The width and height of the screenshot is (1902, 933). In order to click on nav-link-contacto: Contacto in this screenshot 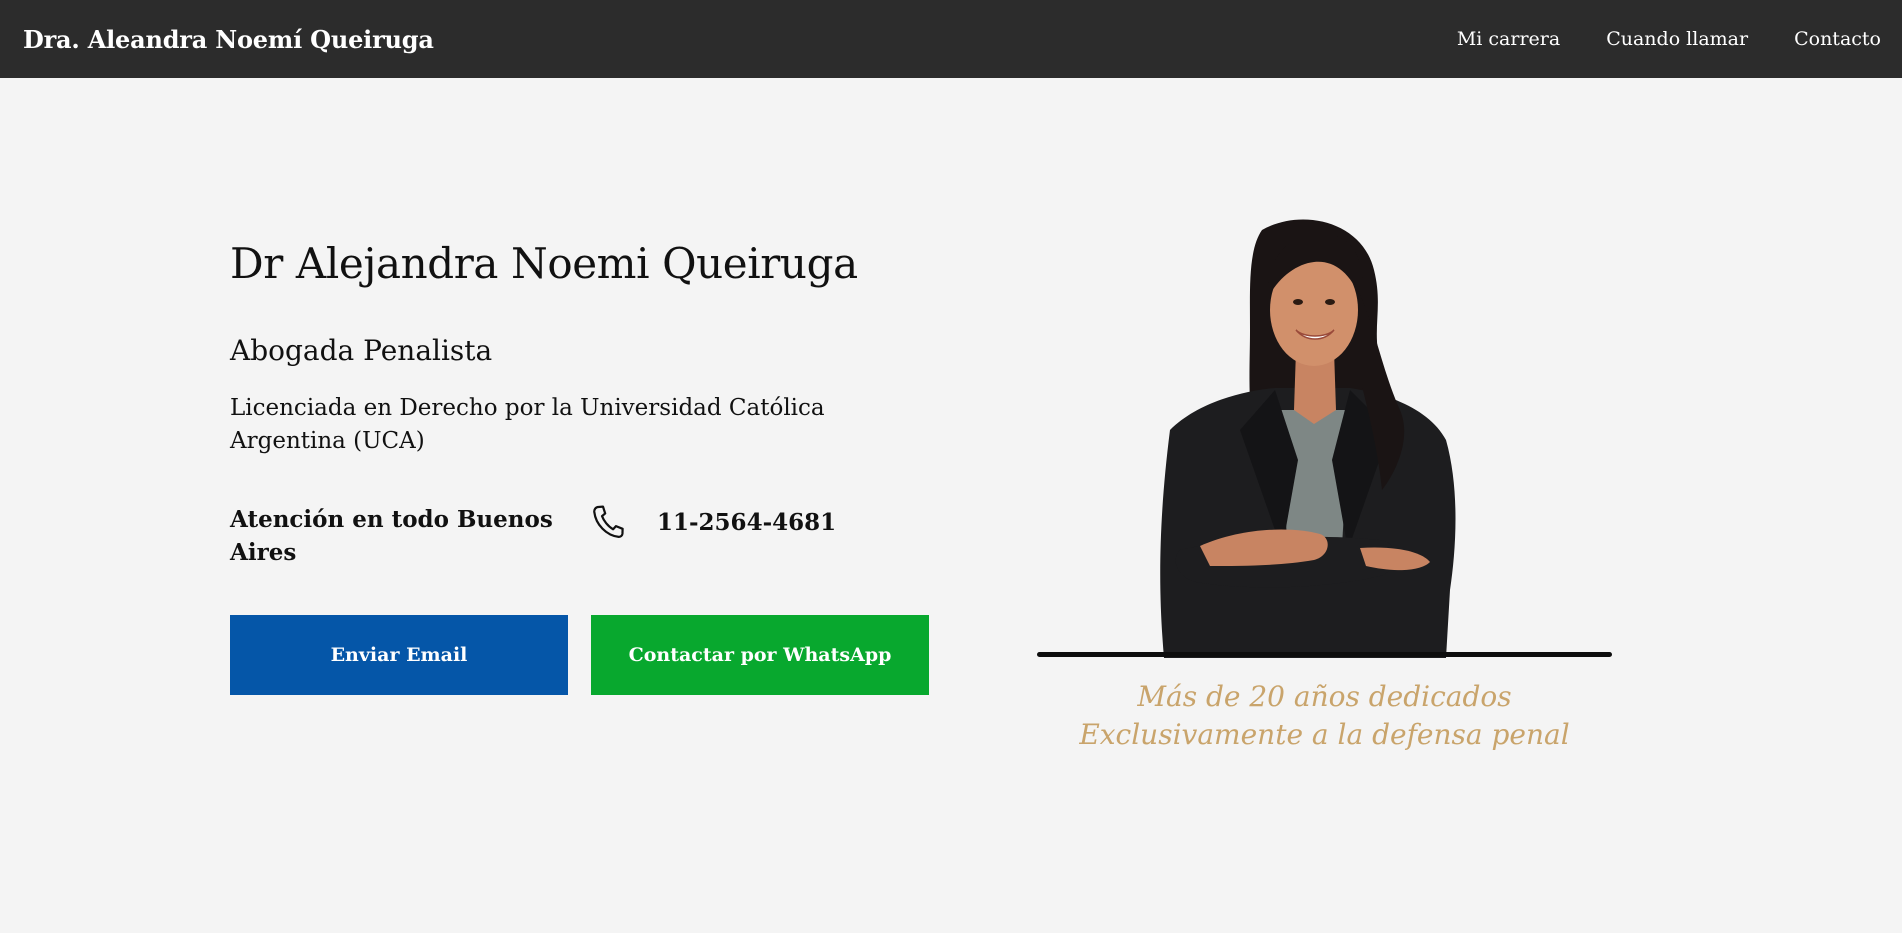, I will do `click(1837, 39)`.